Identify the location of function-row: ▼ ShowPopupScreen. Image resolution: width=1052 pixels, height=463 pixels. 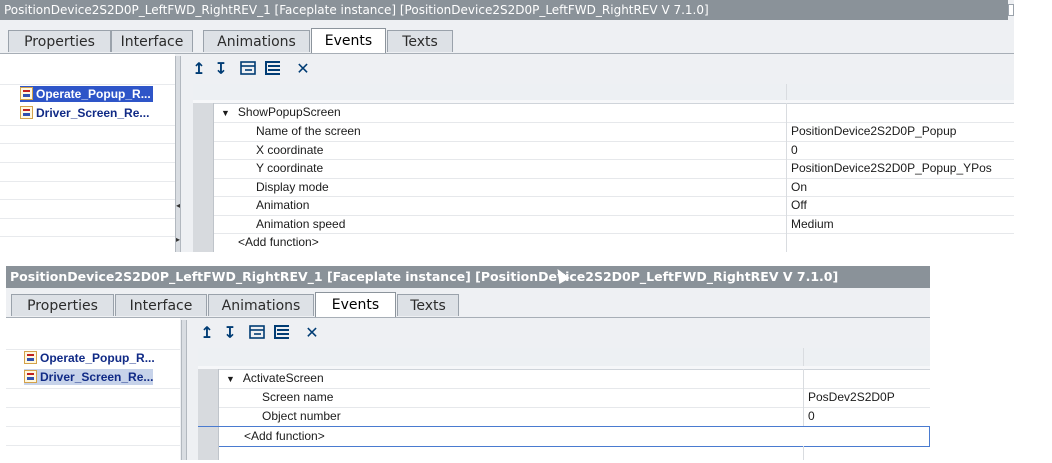
(603, 113).